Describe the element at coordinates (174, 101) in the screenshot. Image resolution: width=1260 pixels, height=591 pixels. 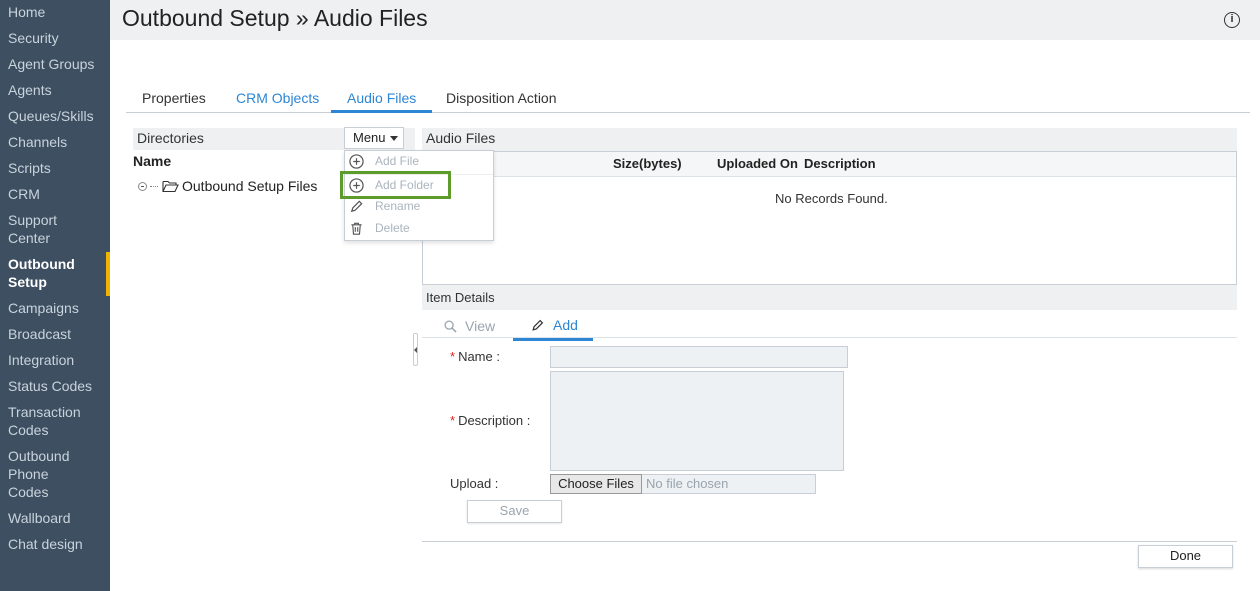
I see `tab-properties: Properties` at that location.